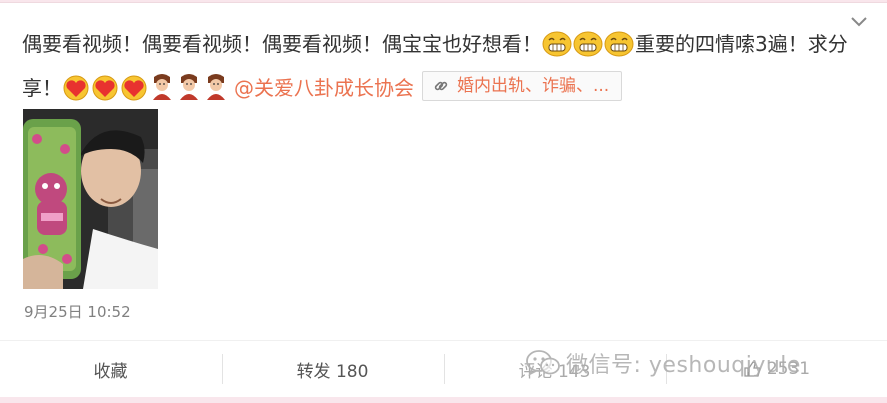 The width and height of the screenshot is (887, 403). What do you see at coordinates (77, 312) in the screenshot?
I see `post-timestamp: 9月25日 10:52` at bounding box center [77, 312].